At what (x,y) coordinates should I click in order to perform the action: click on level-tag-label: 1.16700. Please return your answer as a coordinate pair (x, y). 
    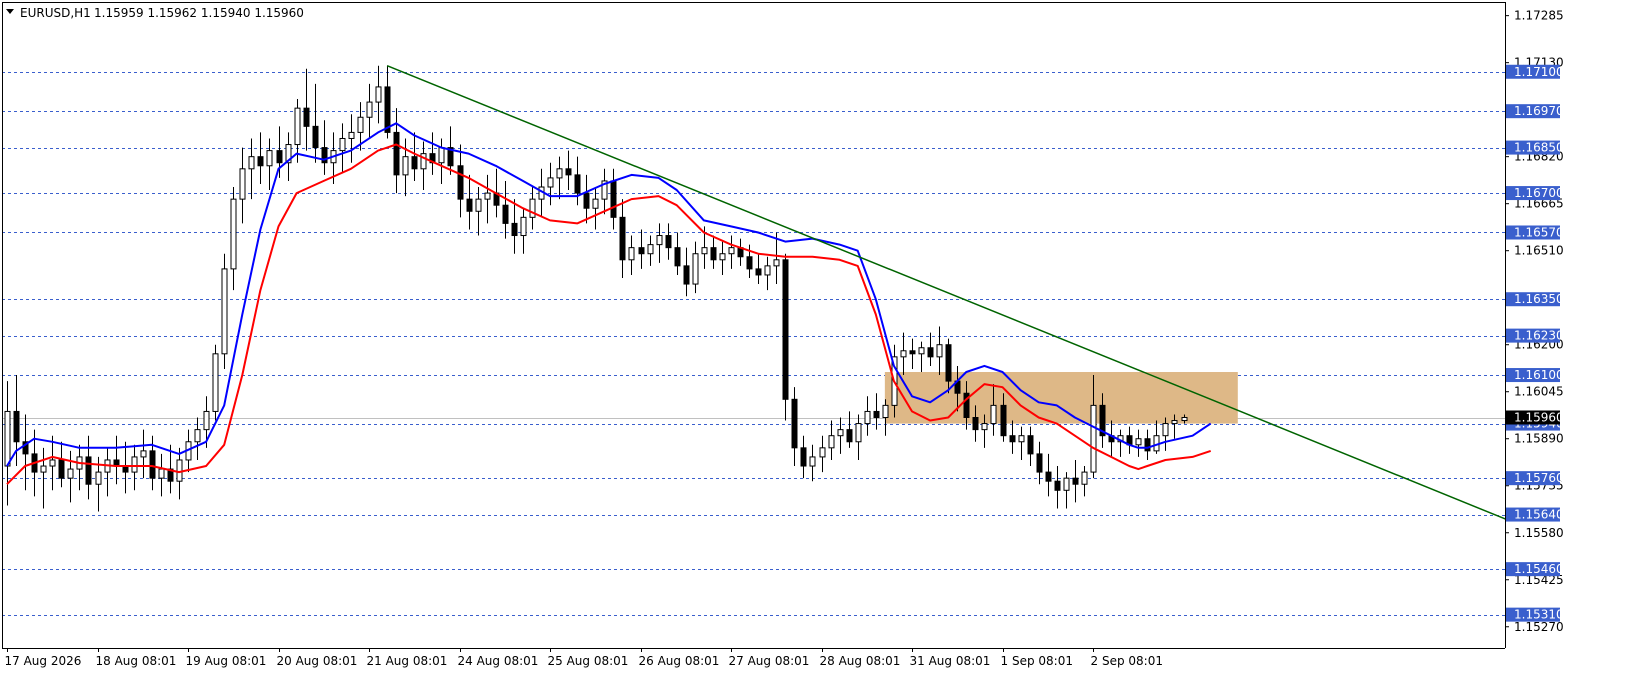
    Looking at the image, I should click on (1539, 193).